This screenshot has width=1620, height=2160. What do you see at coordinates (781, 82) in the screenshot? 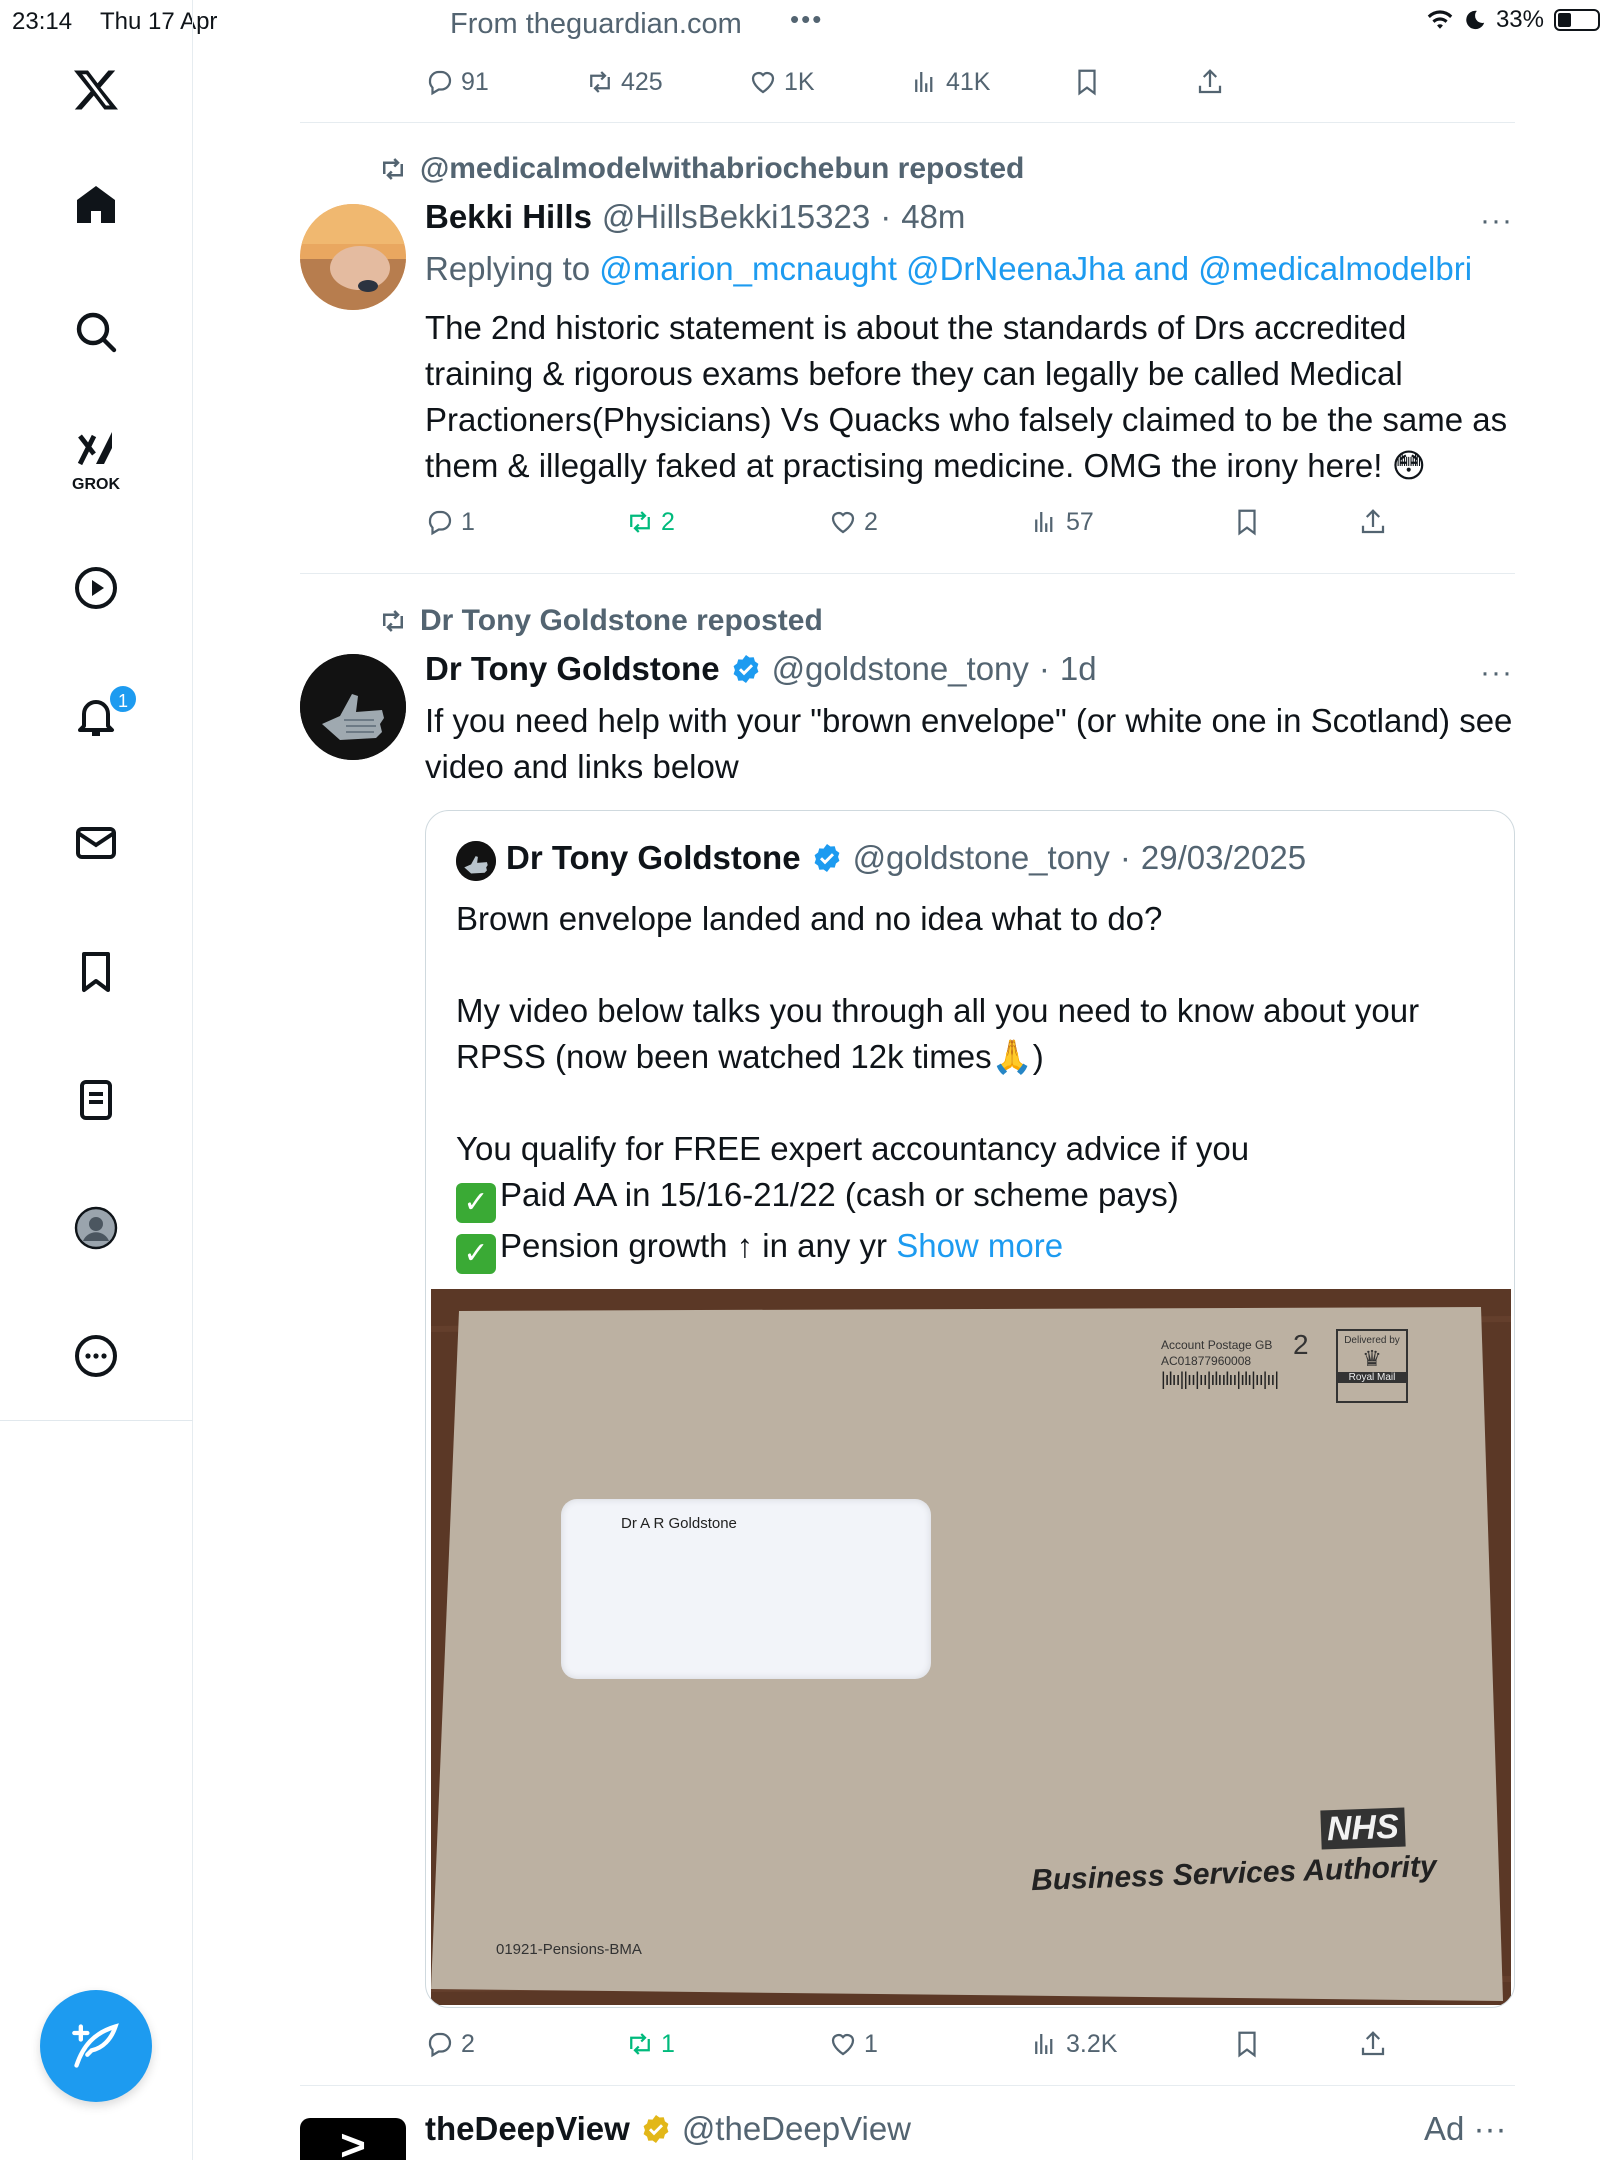
I see `like-button: 1K` at bounding box center [781, 82].